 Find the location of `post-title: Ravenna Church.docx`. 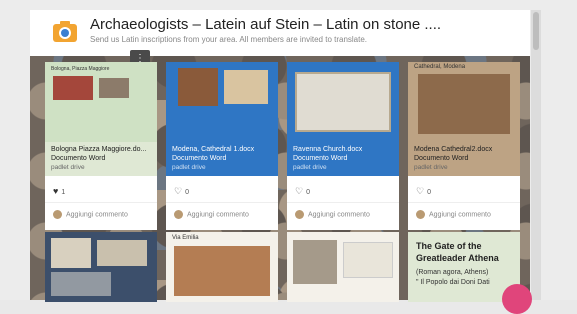

post-title: Ravenna Church.docx is located at coordinates (328, 149).